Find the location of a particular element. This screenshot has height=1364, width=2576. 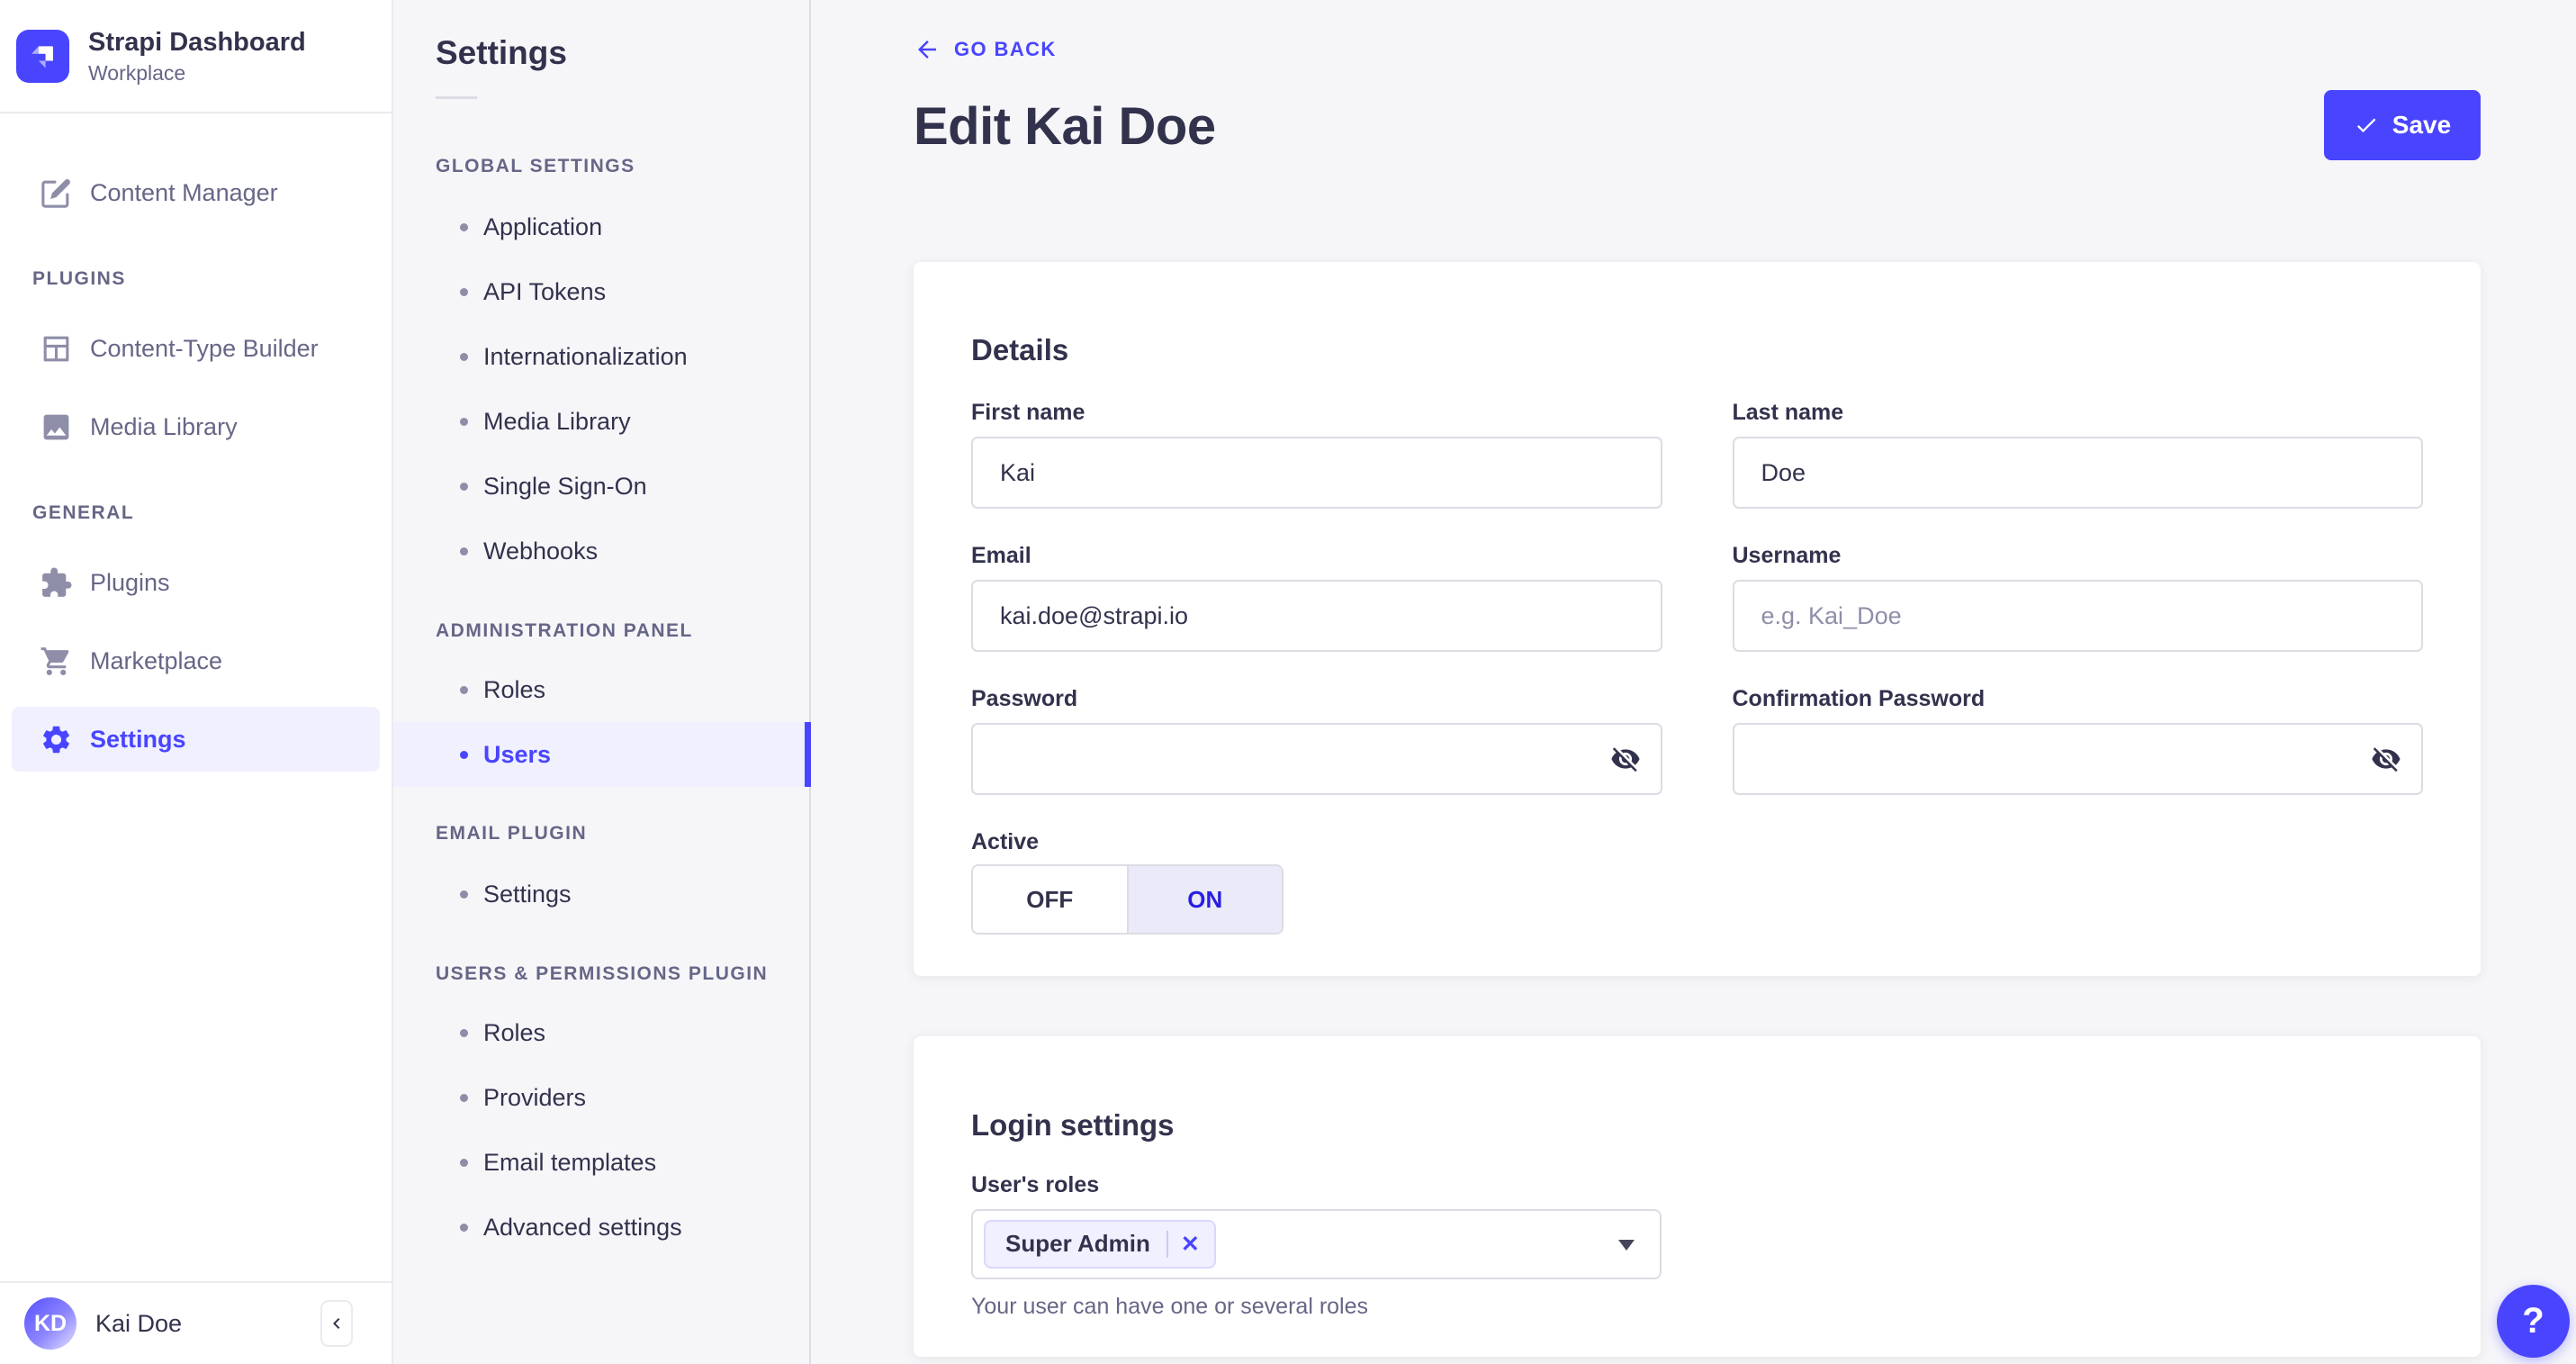

nav-section-plugins: PLUGINS is located at coordinates (79, 278).